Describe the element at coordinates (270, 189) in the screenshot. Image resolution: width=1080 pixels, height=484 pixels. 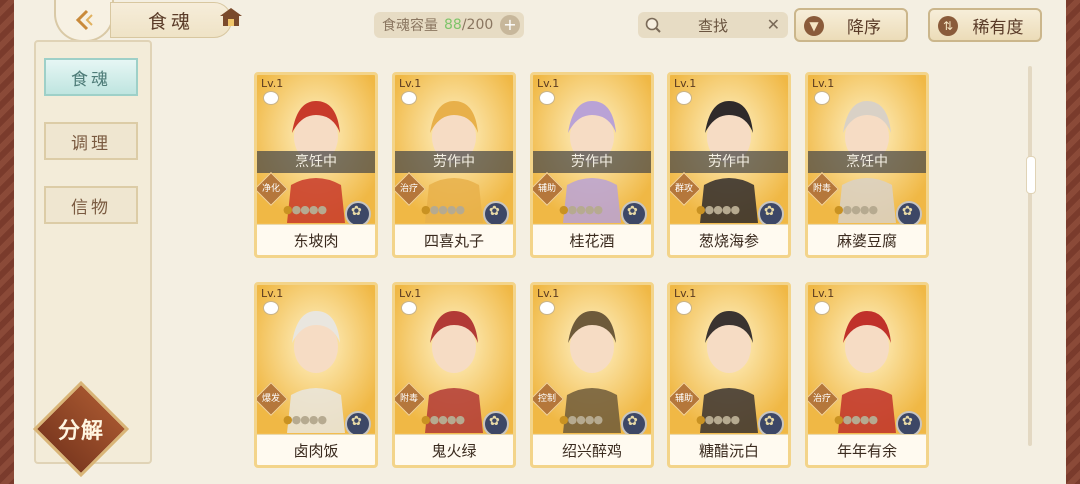
I see `card-role: 净化` at that location.